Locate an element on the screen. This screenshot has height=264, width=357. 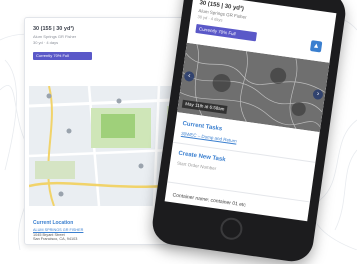
bin-site-name: Alum Springs GR Fisher is located at coordinates (55, 36).